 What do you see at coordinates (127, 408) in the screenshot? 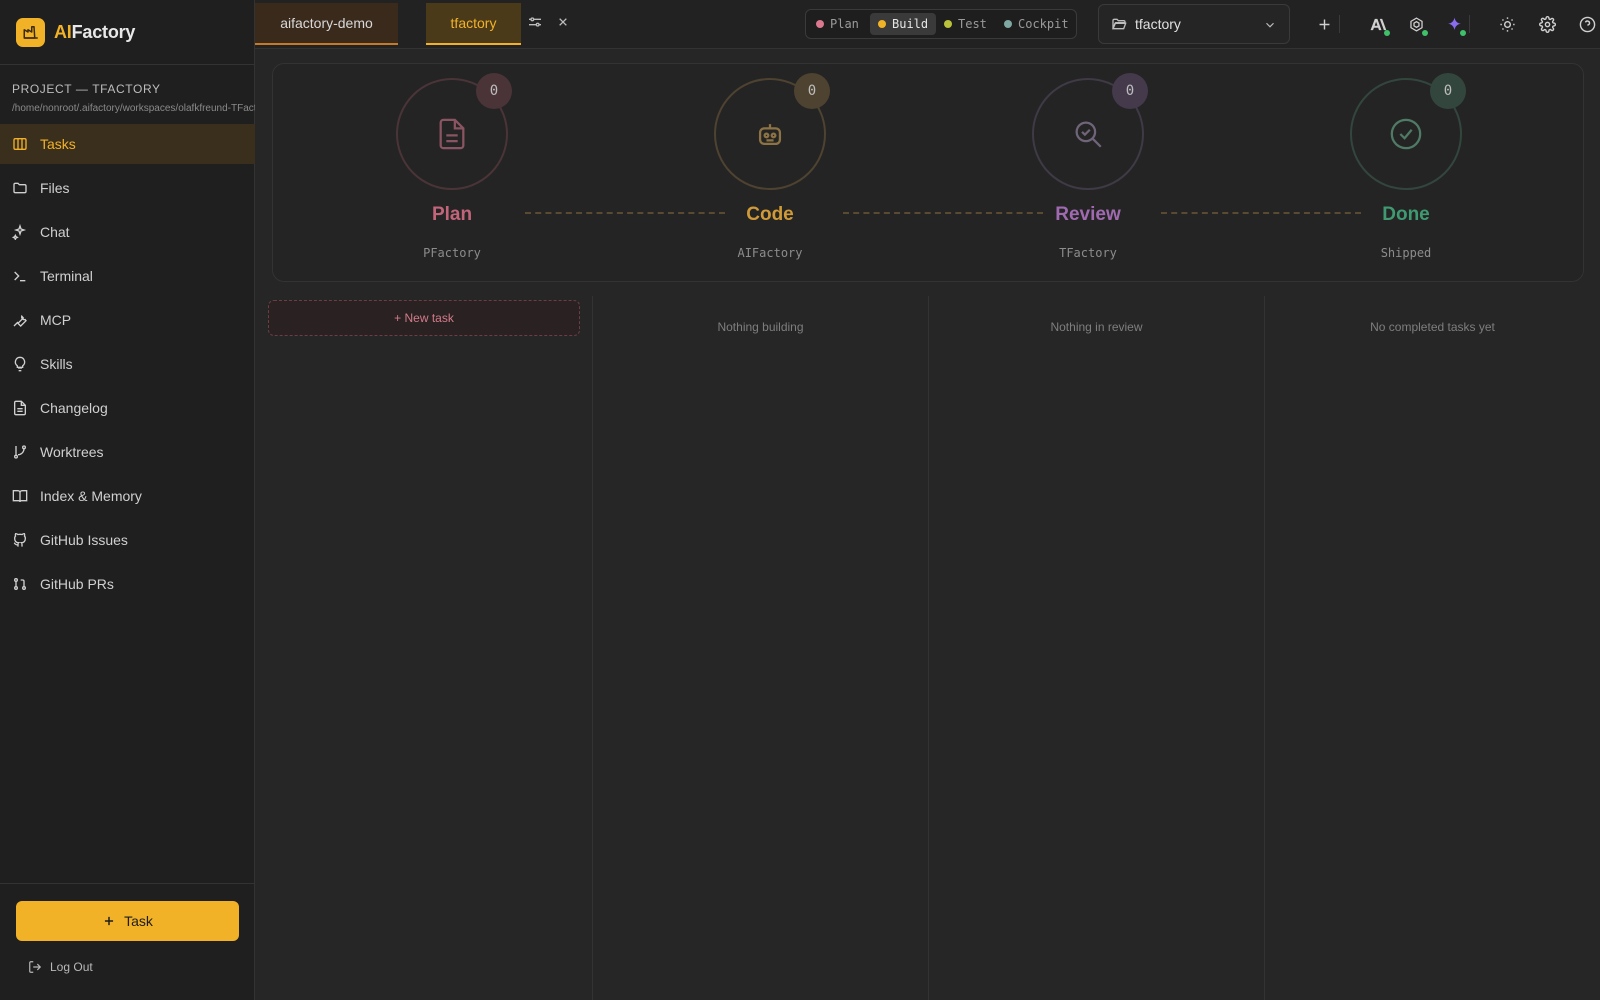
I see `sidebar-item-changelog: Changelog` at bounding box center [127, 408].